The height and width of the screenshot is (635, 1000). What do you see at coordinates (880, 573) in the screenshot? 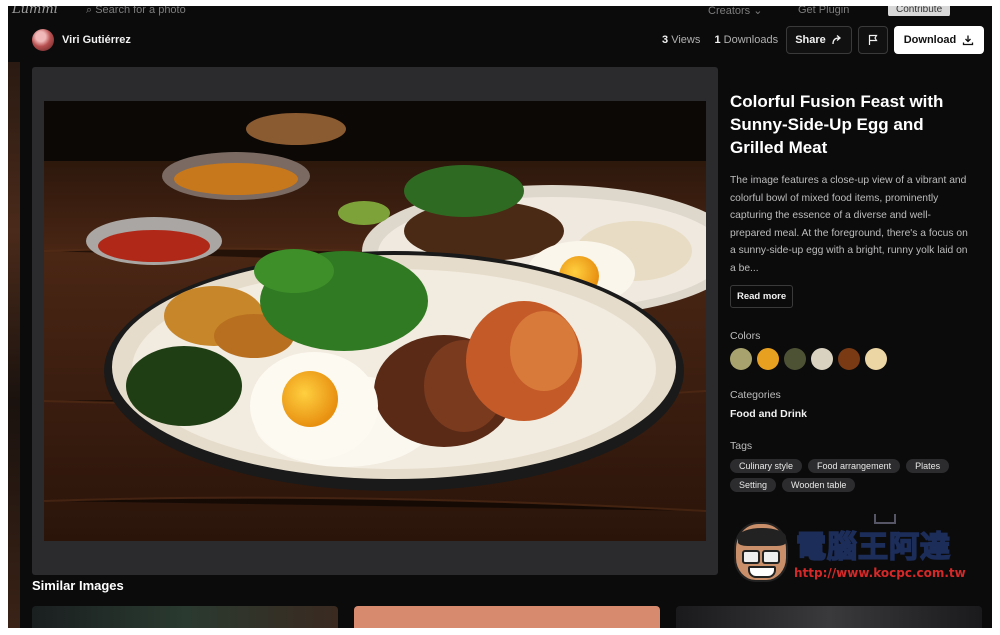
I see `watermark-url: http://www.kocpc.com.tw` at bounding box center [880, 573].